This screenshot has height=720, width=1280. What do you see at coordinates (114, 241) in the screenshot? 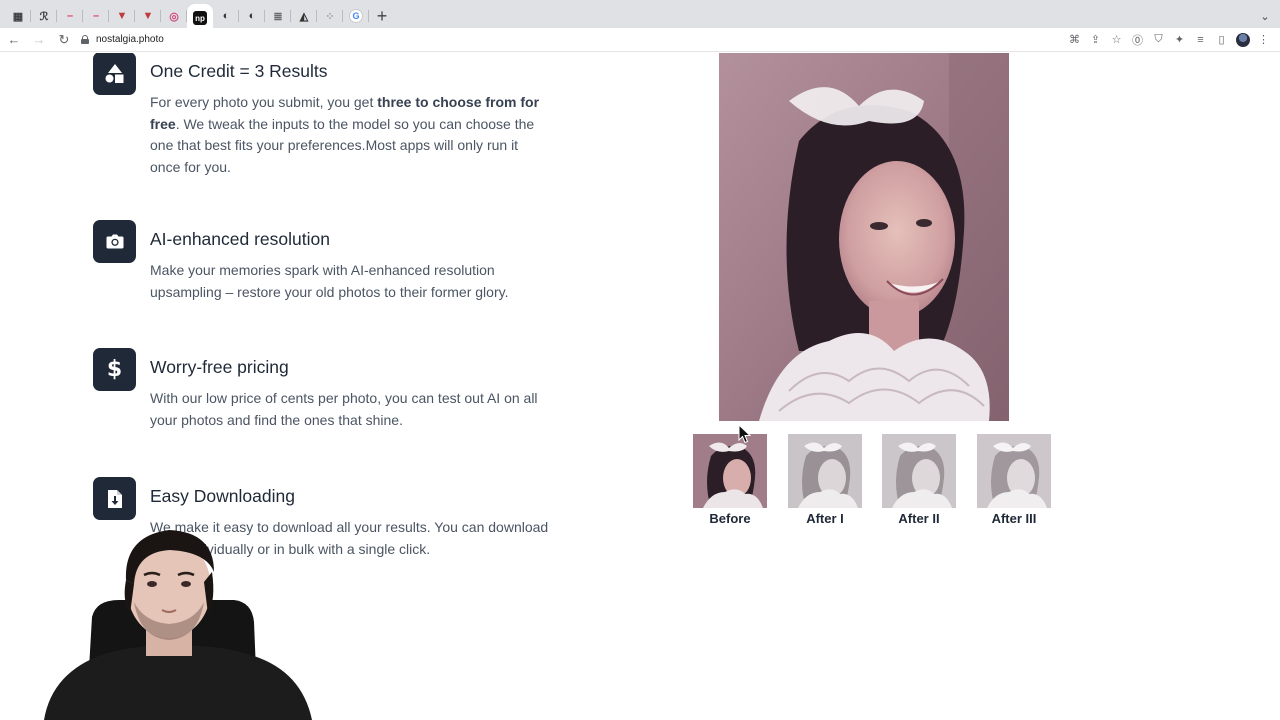
I see `camera-icon` at bounding box center [114, 241].